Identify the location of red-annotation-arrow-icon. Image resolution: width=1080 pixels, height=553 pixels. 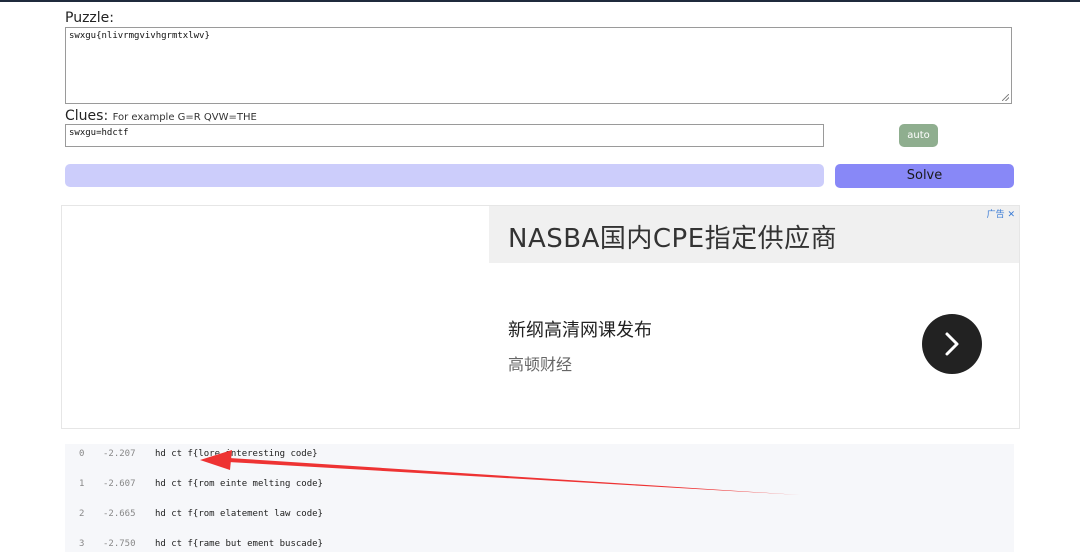
(500, 472).